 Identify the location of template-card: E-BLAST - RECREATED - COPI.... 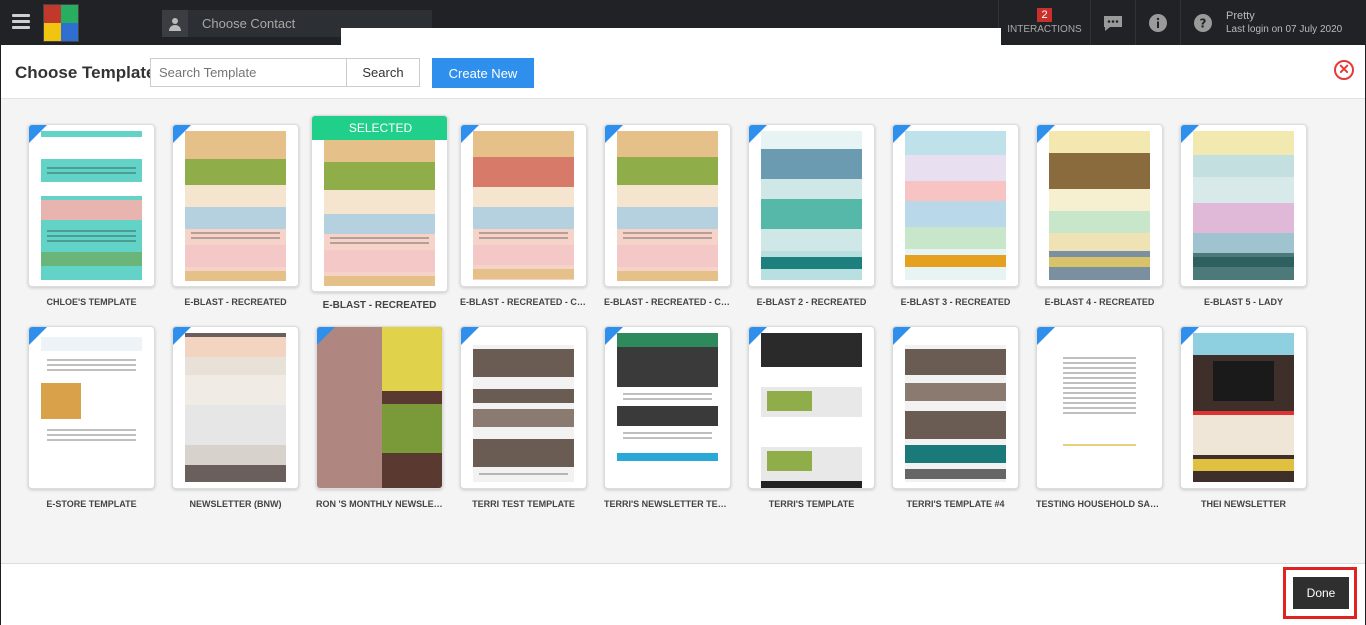
(523, 215).